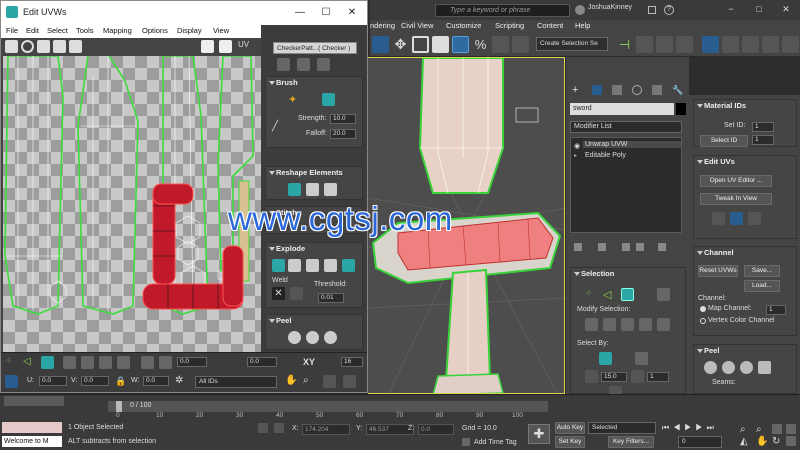 This screenshot has width=800, height=450. Describe the element at coordinates (570, 442) in the screenshot. I see `set-key-button: Set Key` at that location.